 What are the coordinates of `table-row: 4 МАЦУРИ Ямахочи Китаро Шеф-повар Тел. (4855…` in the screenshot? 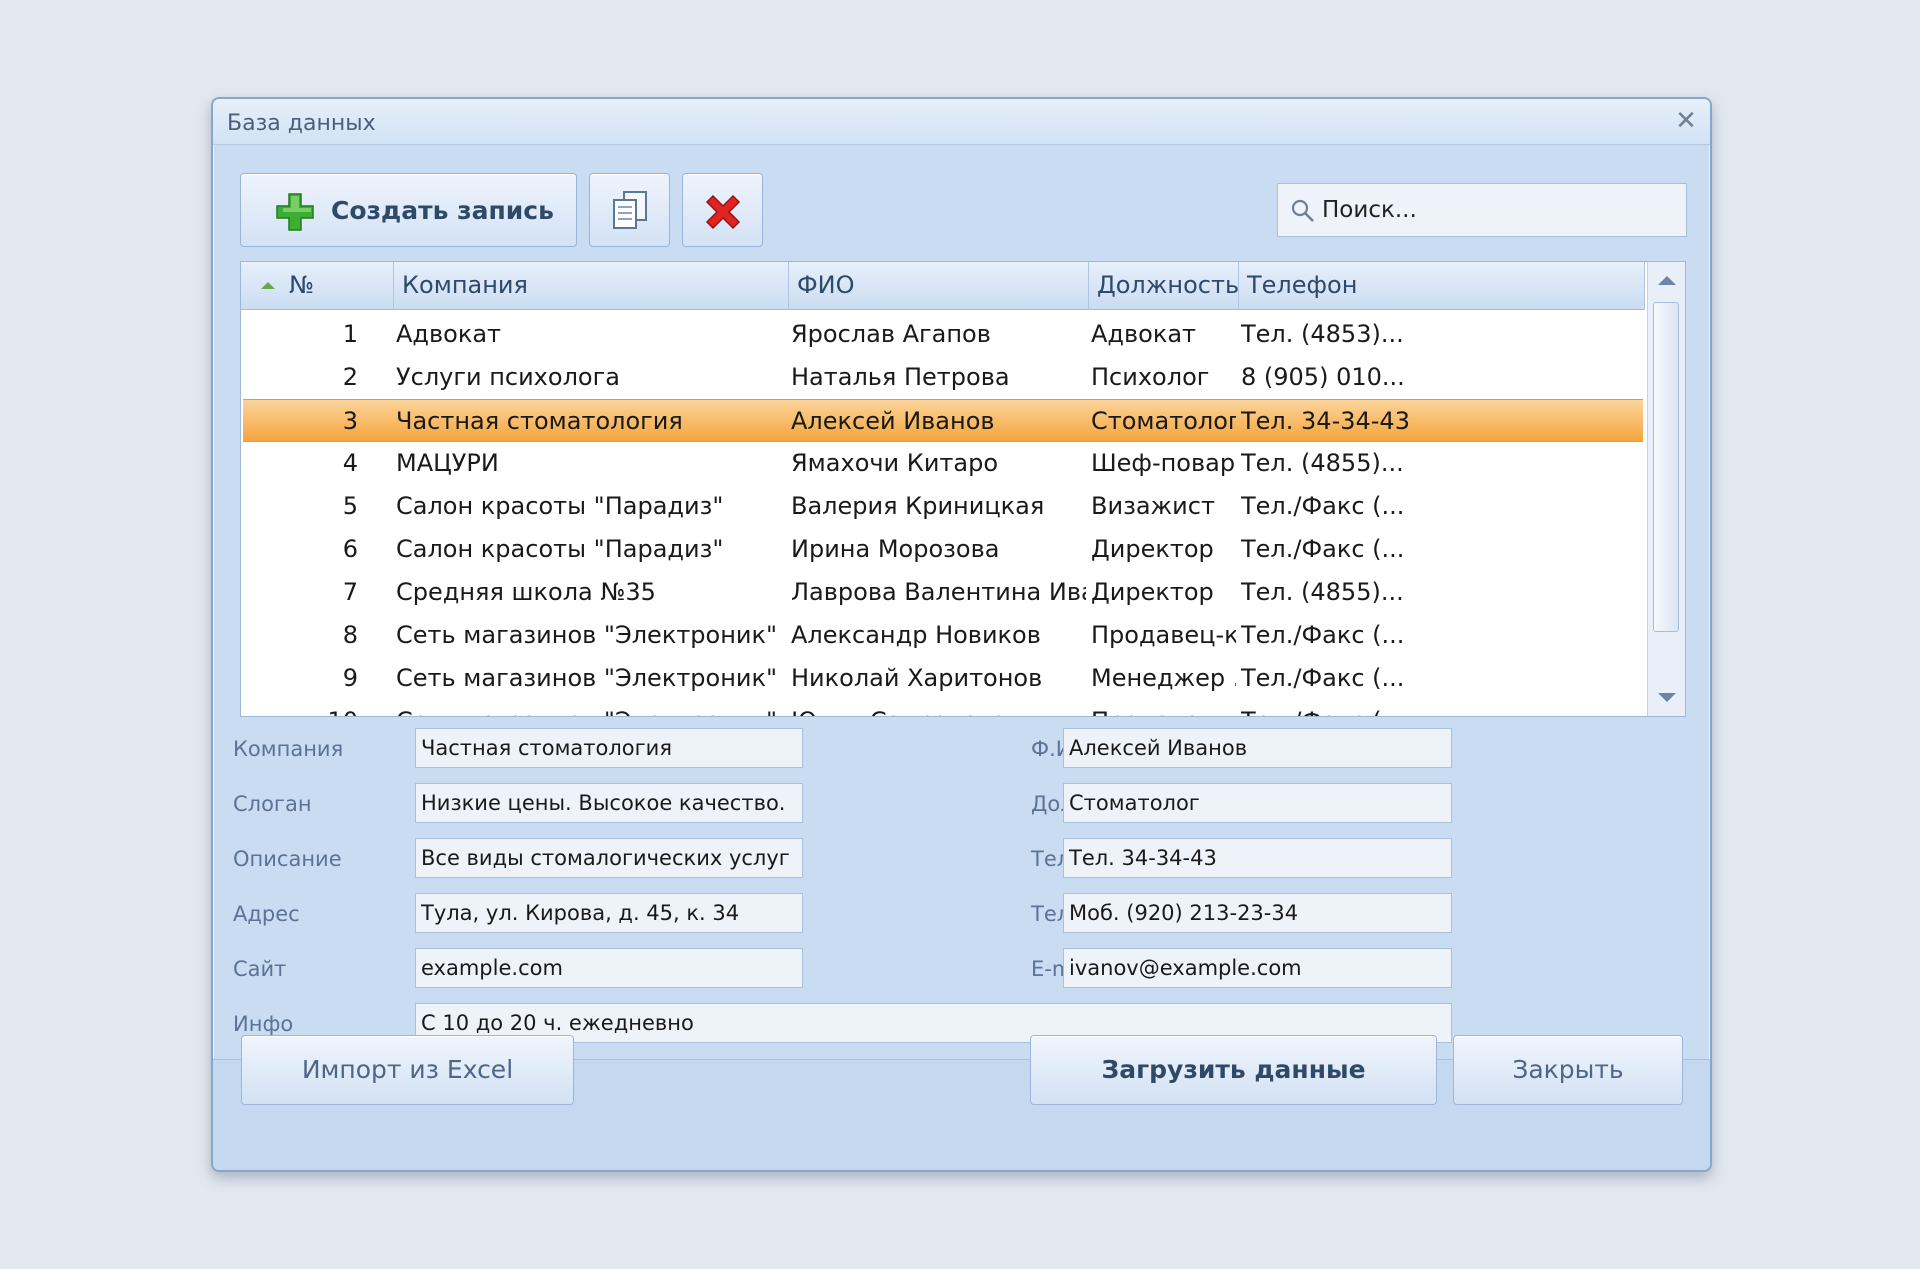 It's located at (943, 463).